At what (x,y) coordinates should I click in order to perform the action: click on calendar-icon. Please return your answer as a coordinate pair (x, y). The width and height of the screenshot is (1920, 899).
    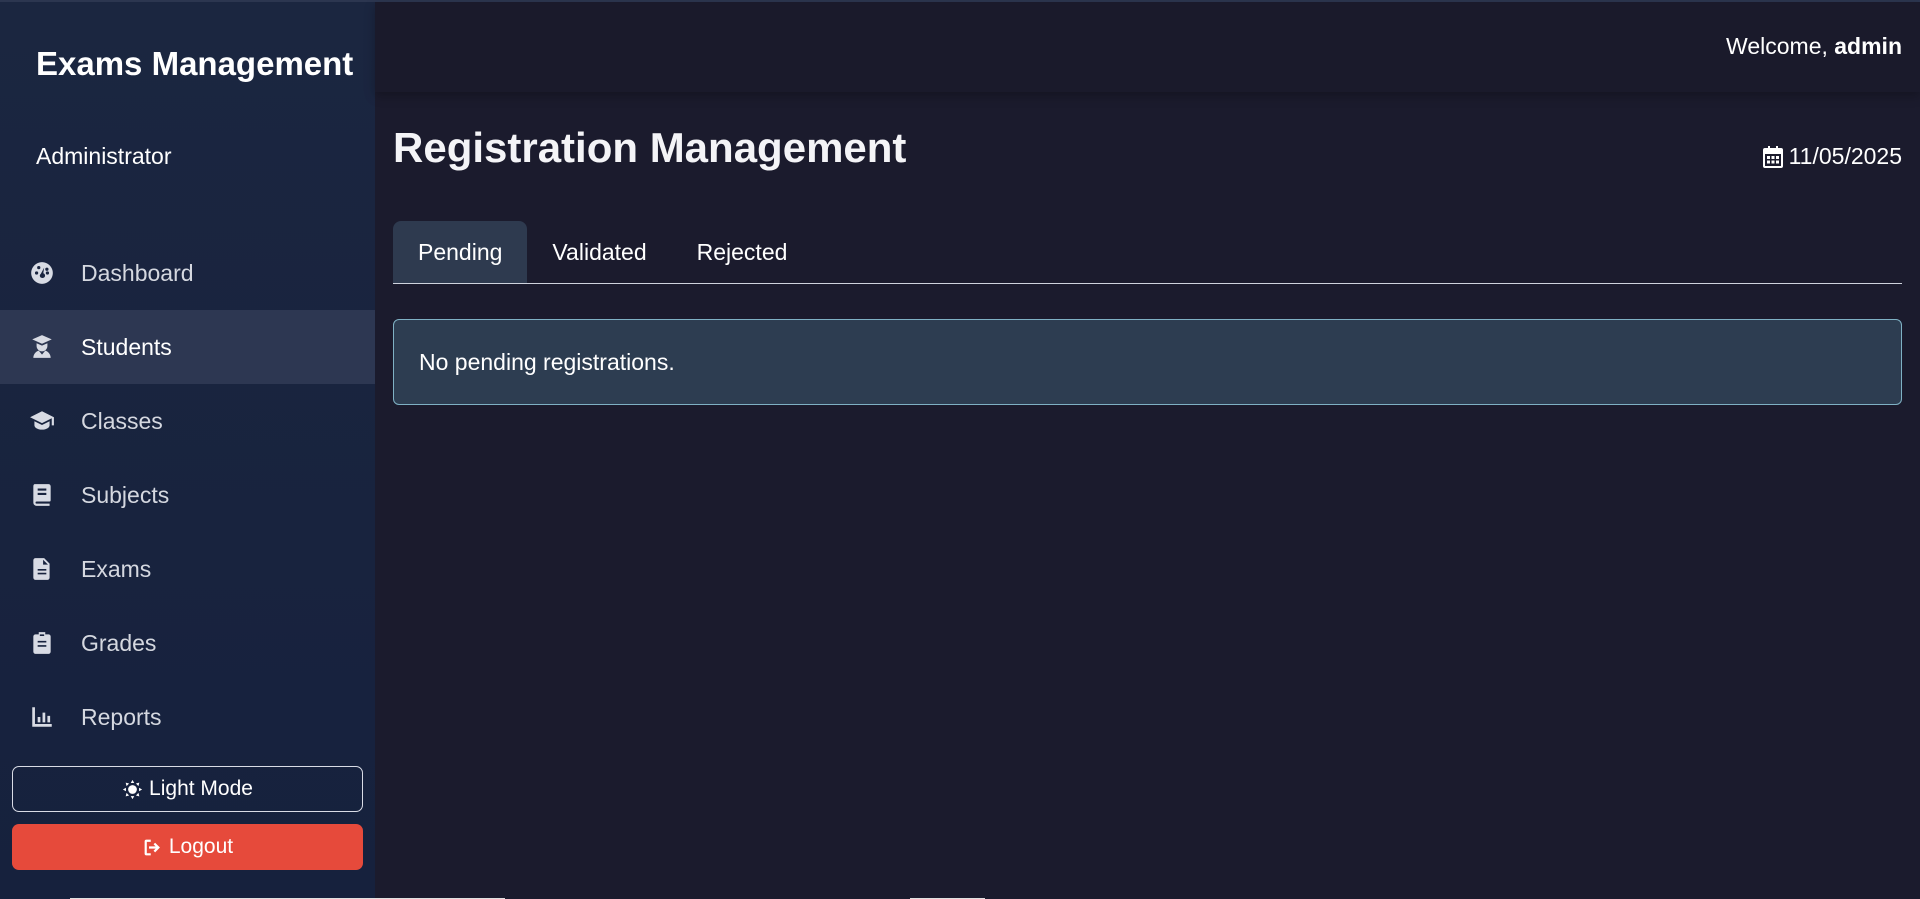
    Looking at the image, I should click on (1772, 156).